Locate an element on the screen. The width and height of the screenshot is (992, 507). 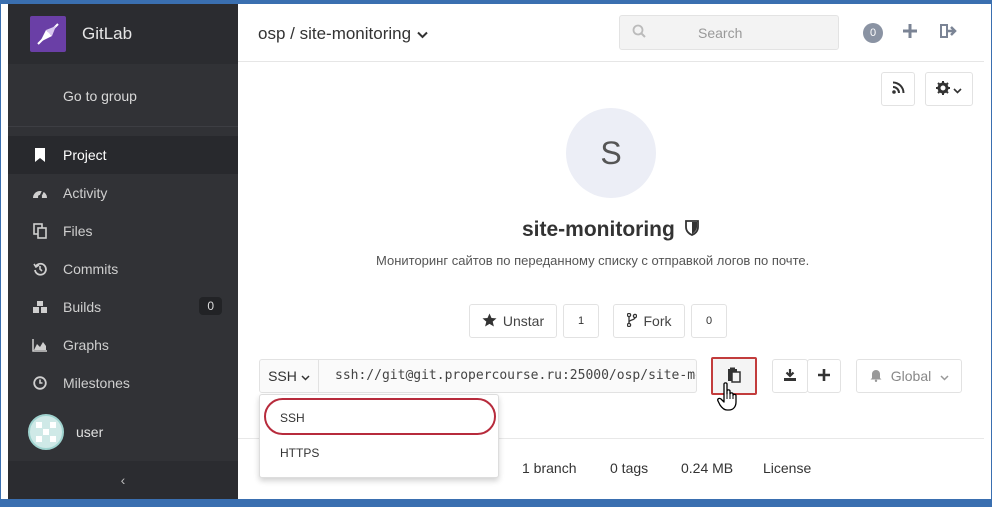
sidebar-item-label: Files is located at coordinates (78, 231).